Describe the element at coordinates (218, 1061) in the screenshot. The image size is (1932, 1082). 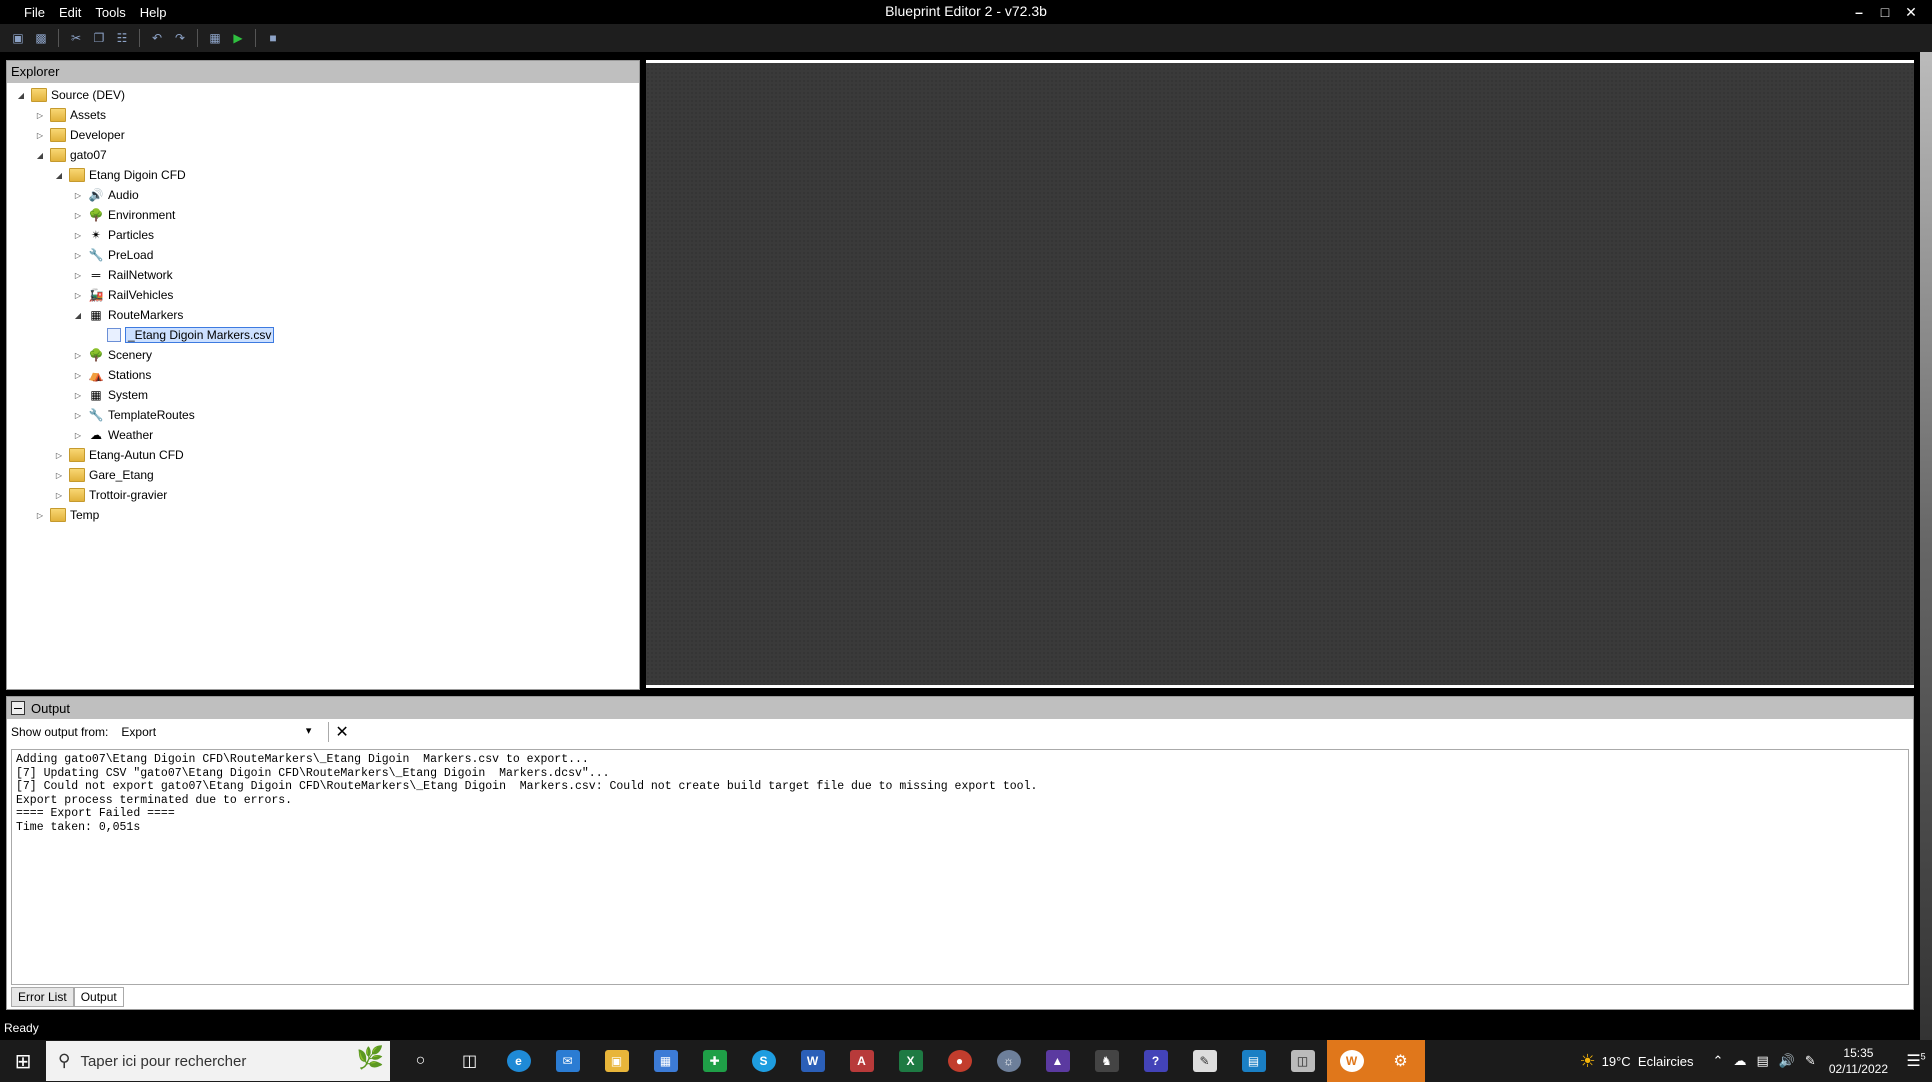
I see `taskbar-search: ⚲ Taper ici pour rechercher 🌿` at that location.